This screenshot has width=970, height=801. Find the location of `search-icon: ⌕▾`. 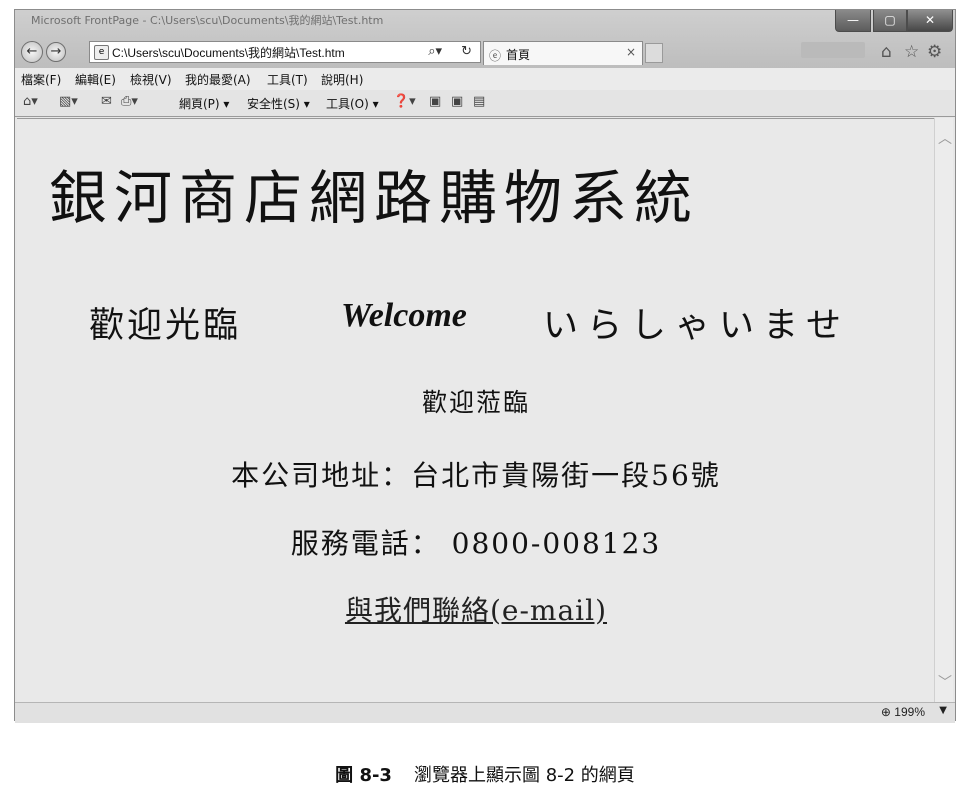

search-icon: ⌕▾ is located at coordinates (435, 51).